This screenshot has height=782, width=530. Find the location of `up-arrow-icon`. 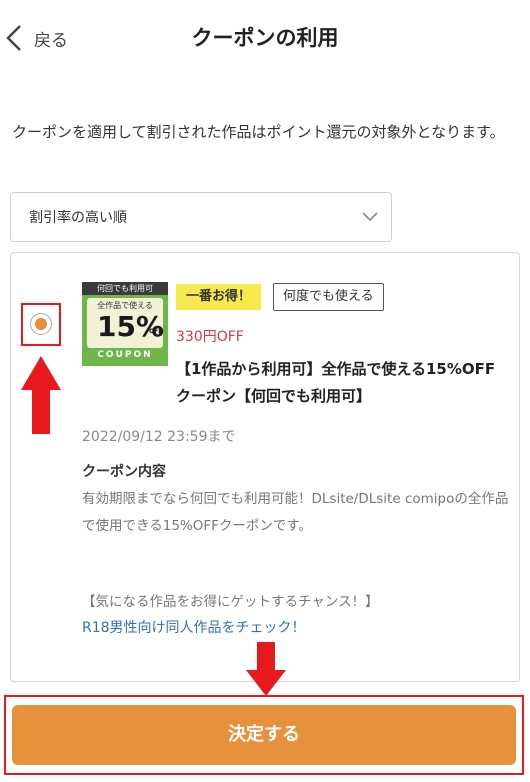

up-arrow-icon is located at coordinates (41, 395).